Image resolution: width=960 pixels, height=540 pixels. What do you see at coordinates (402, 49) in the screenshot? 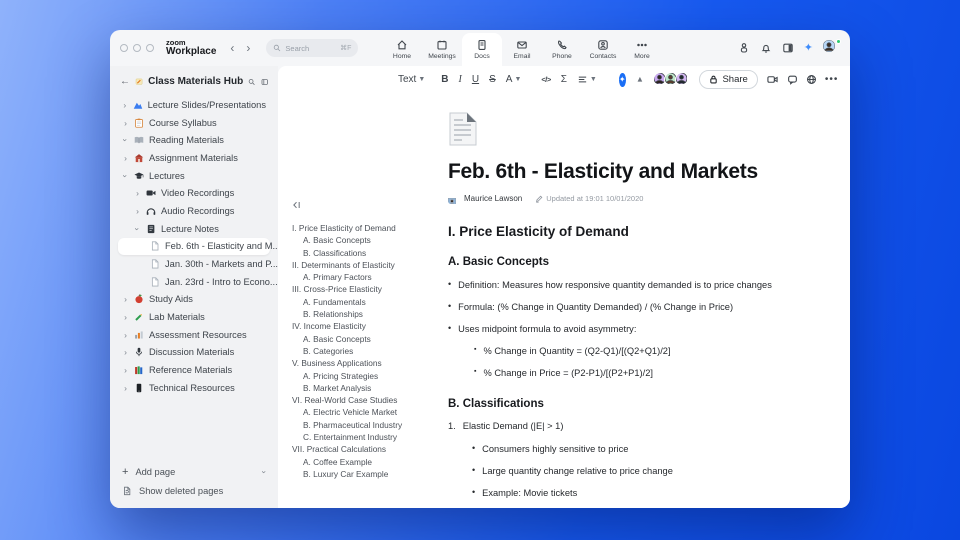
I see `tab-home: Home` at bounding box center [402, 49].